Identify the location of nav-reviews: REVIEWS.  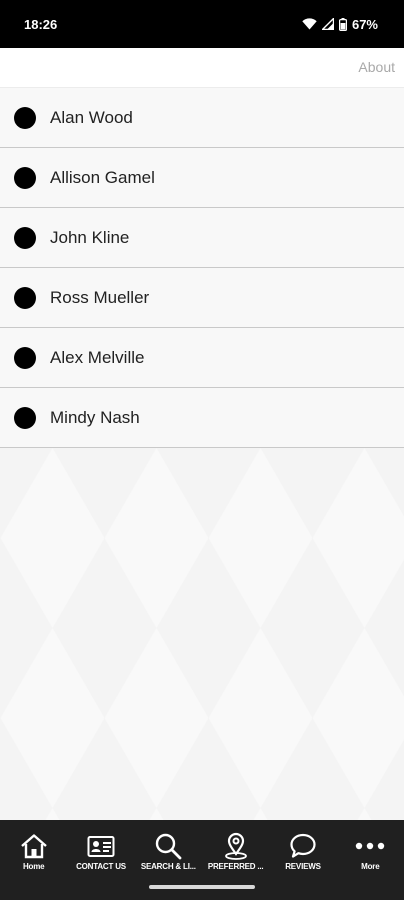
(302, 849).